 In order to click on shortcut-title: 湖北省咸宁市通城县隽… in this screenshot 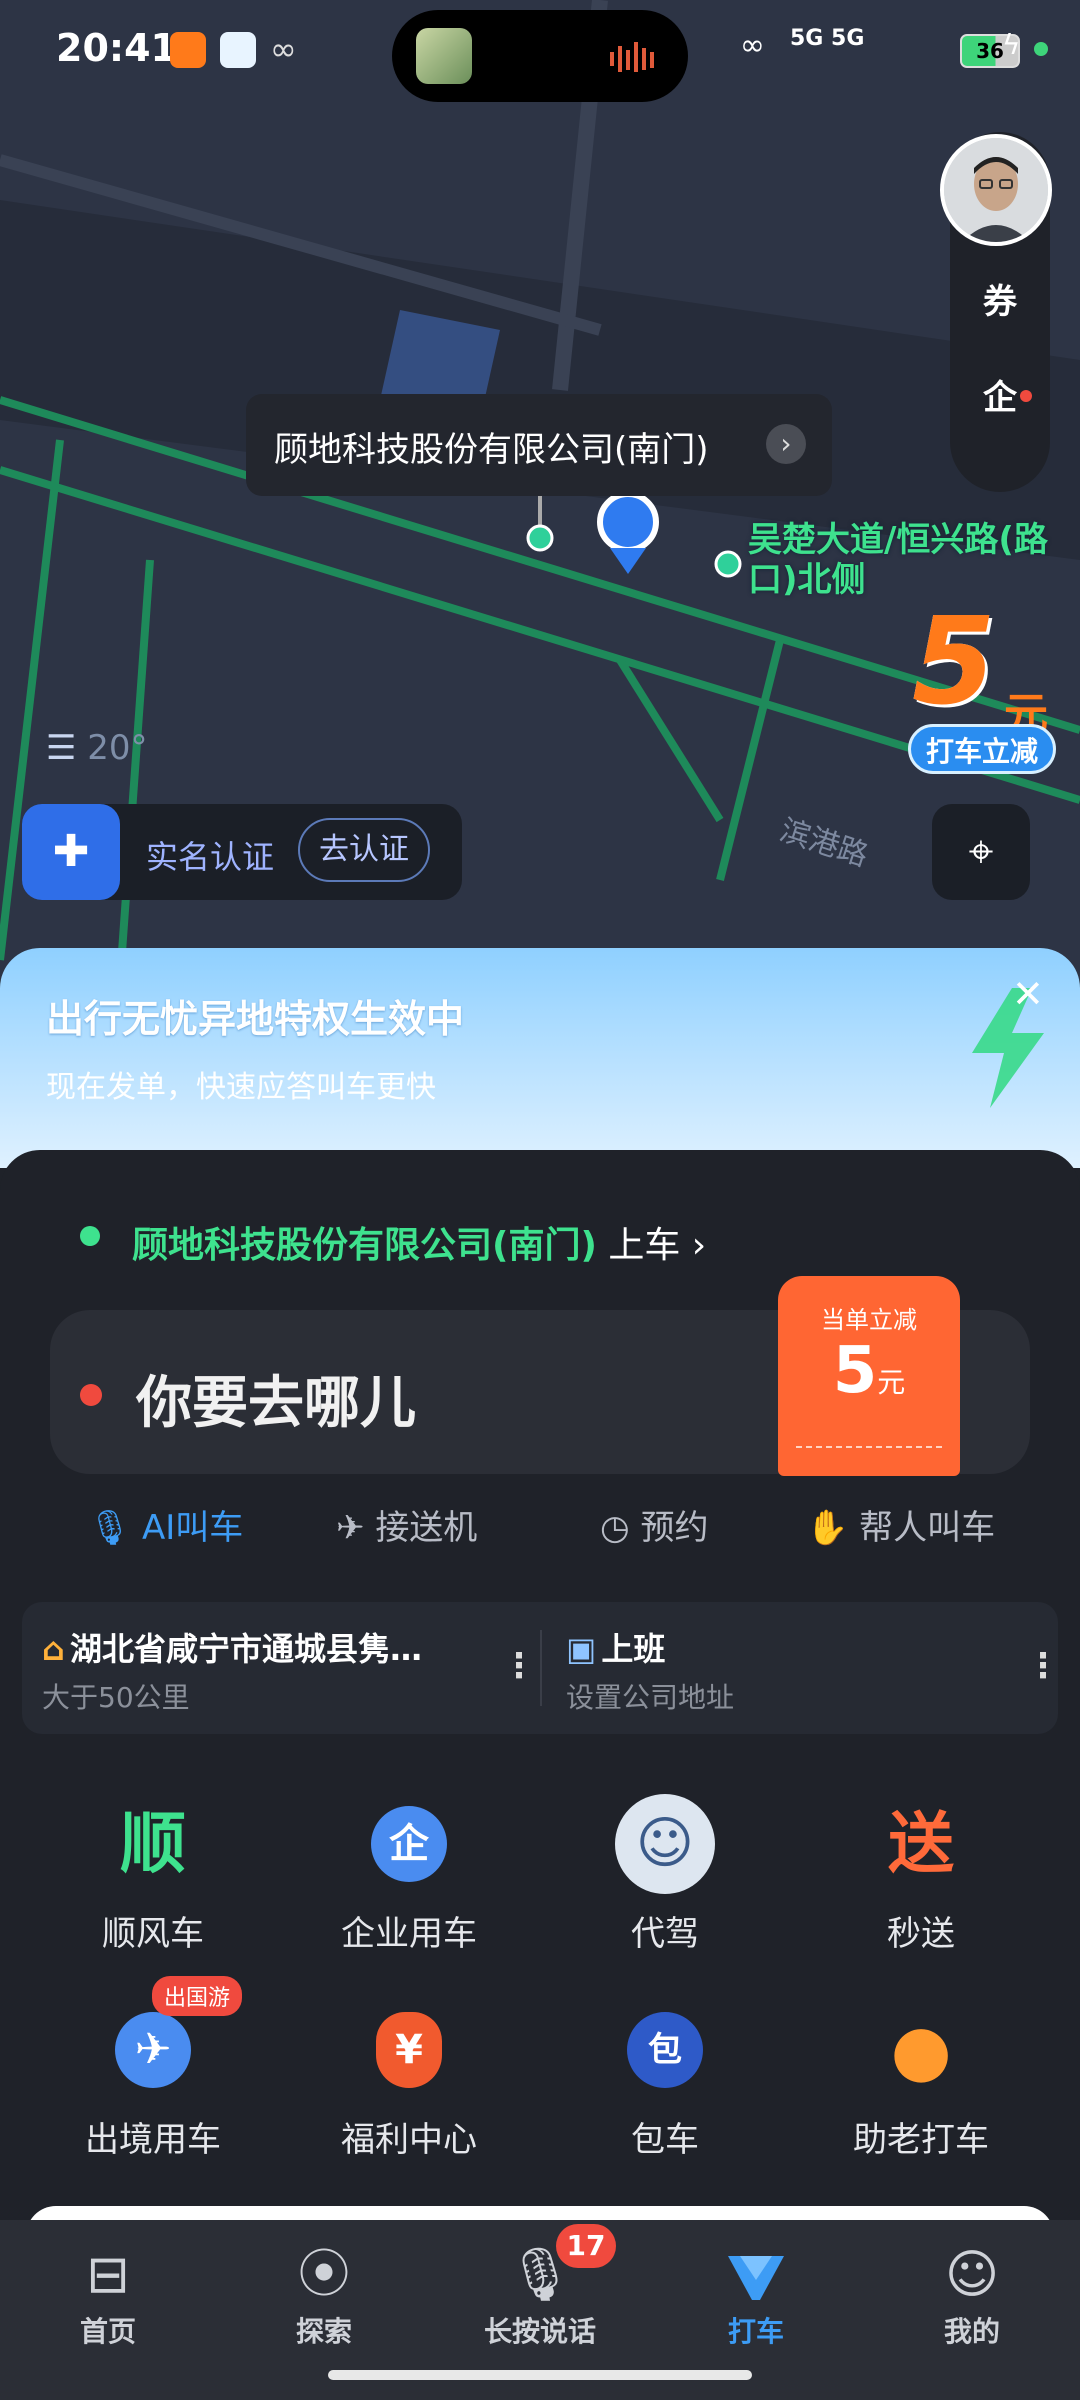, I will do `click(246, 1649)`.